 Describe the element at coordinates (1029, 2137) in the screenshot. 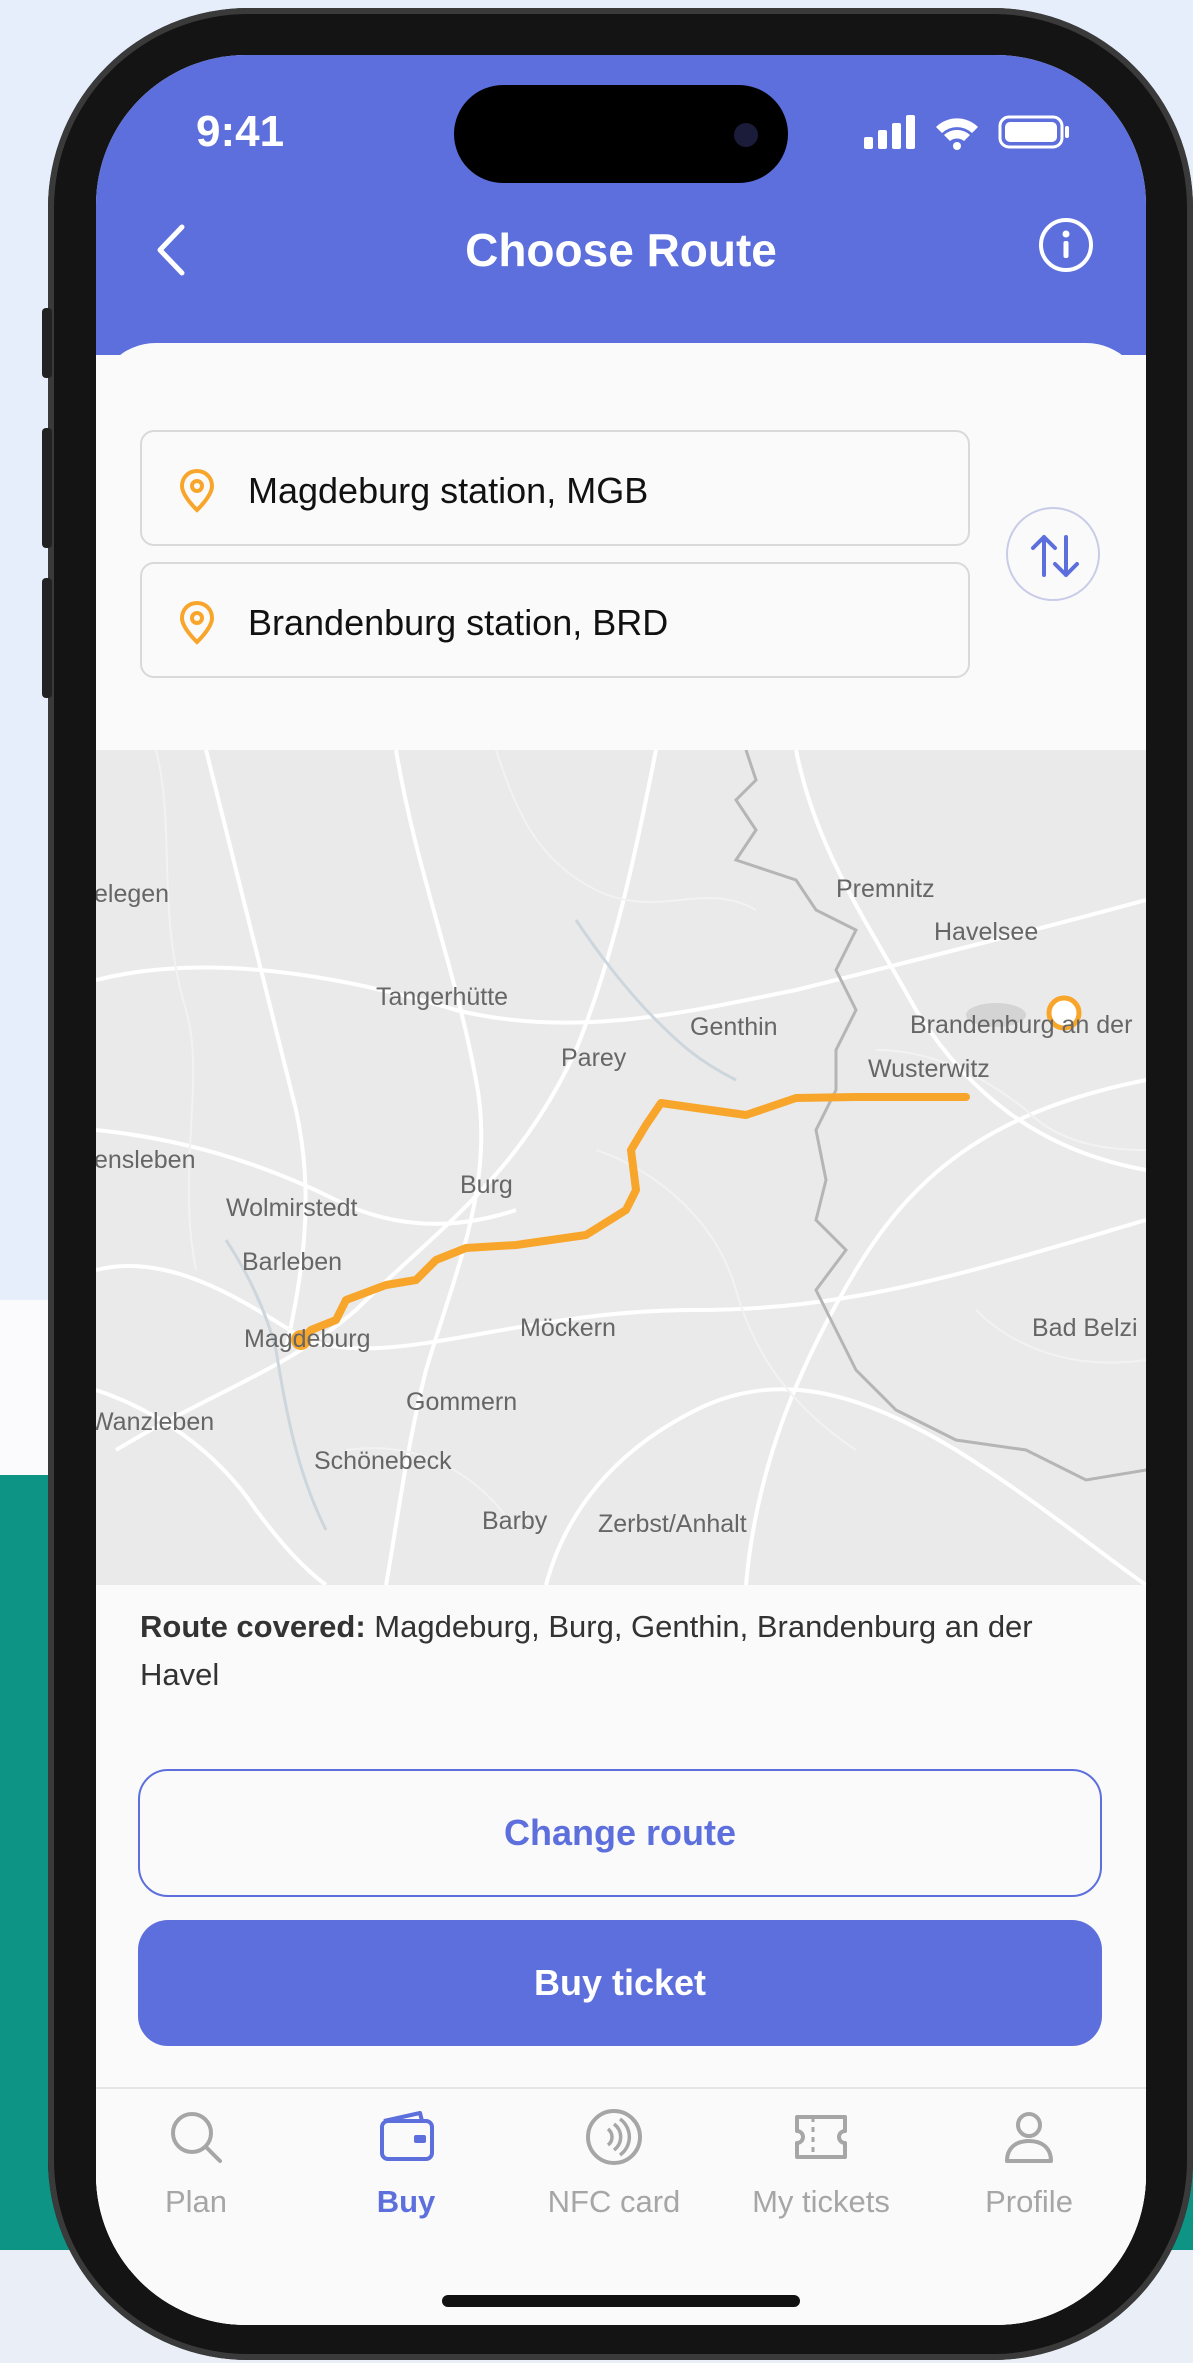

I see `profile-icon` at that location.